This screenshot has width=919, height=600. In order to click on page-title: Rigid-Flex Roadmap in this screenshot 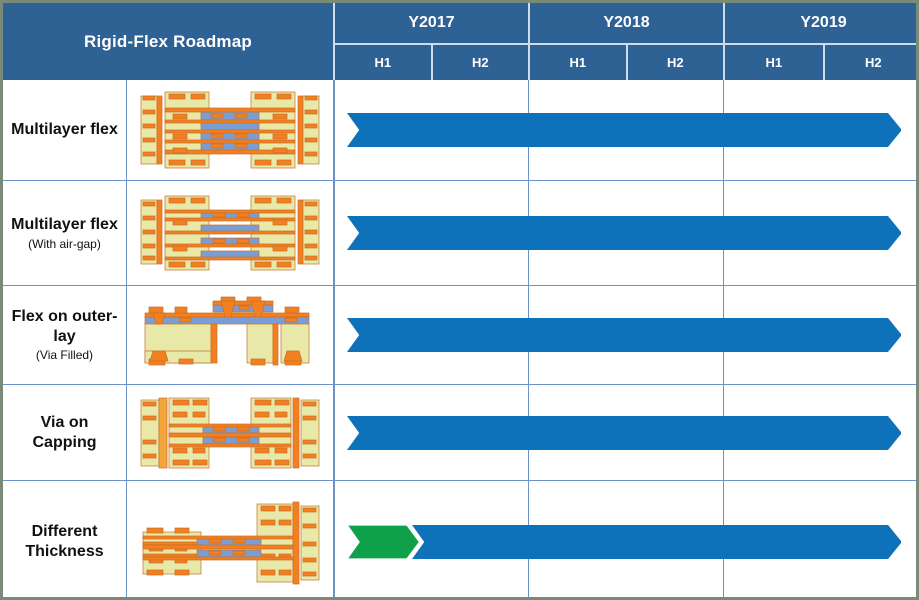, I will do `click(169, 41)`.